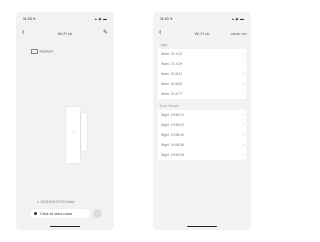 The image size is (320, 242). I want to click on nav-bar: ‹ Wi-Fi ctr ✎, so click(65, 34).